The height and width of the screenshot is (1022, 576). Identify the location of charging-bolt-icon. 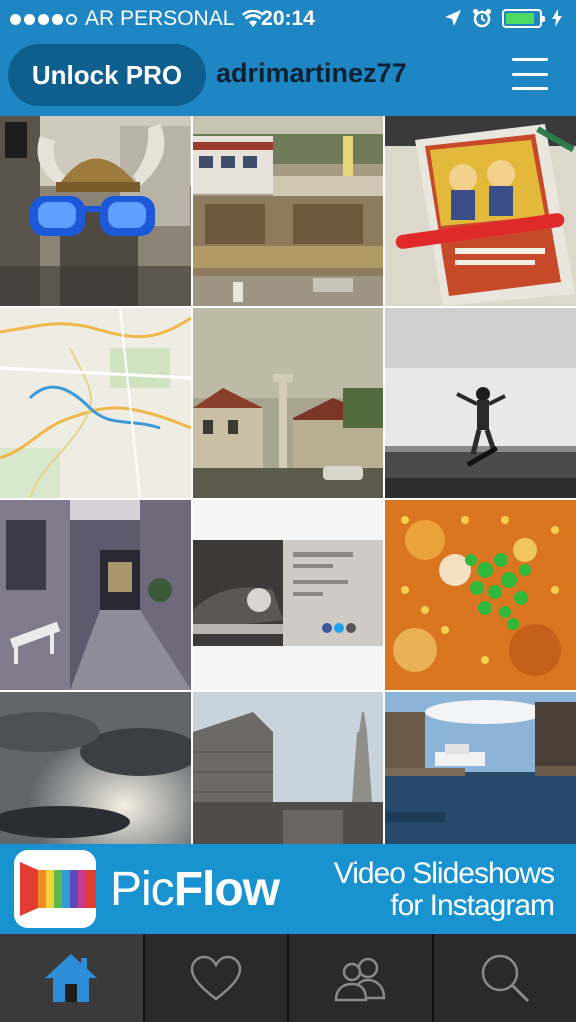
(557, 18).